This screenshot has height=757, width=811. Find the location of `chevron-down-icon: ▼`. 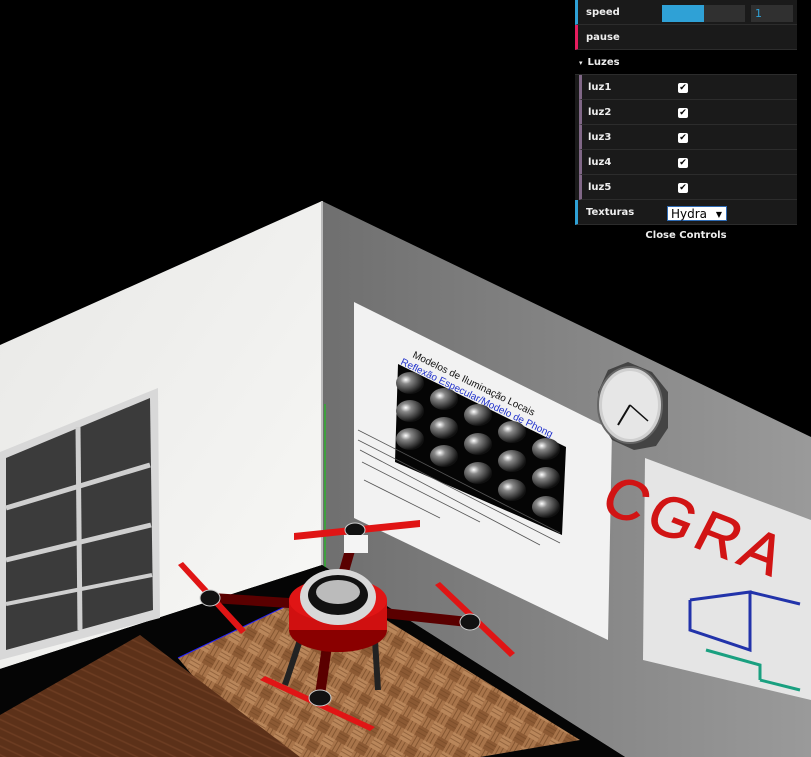

chevron-down-icon: ▼ is located at coordinates (718, 214).